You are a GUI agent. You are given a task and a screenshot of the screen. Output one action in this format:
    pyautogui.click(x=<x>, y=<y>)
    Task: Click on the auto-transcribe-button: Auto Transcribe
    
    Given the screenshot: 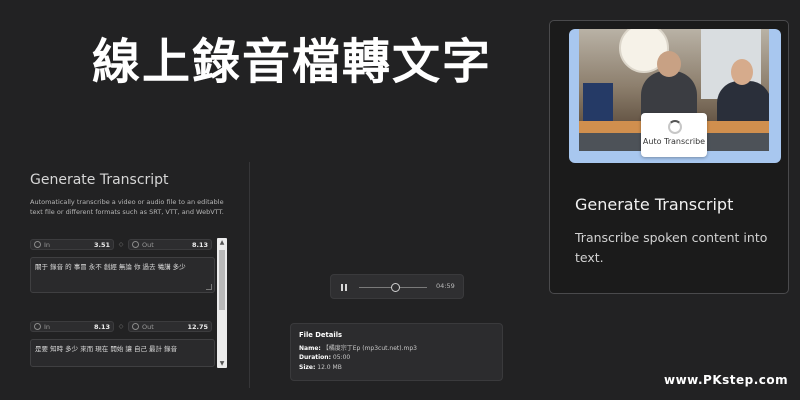 What is the action you would take?
    pyautogui.click(x=674, y=135)
    